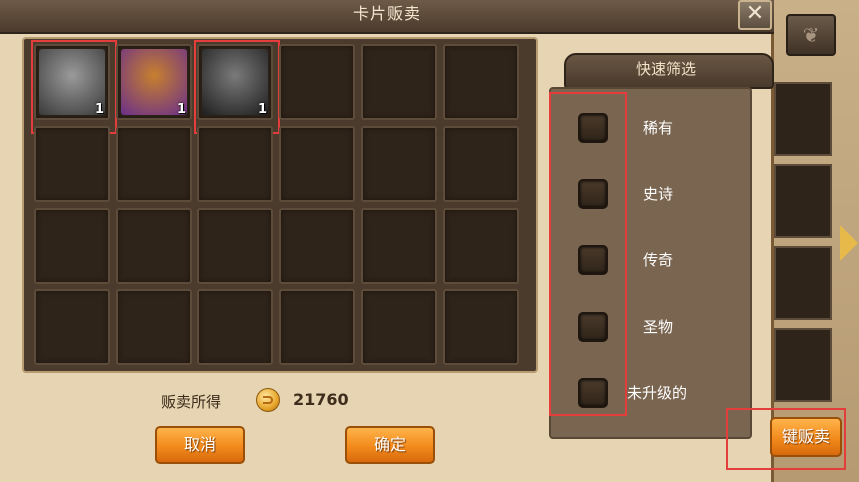  What do you see at coordinates (154, 82) in the screenshot?
I see `card-slot: 1` at bounding box center [154, 82].